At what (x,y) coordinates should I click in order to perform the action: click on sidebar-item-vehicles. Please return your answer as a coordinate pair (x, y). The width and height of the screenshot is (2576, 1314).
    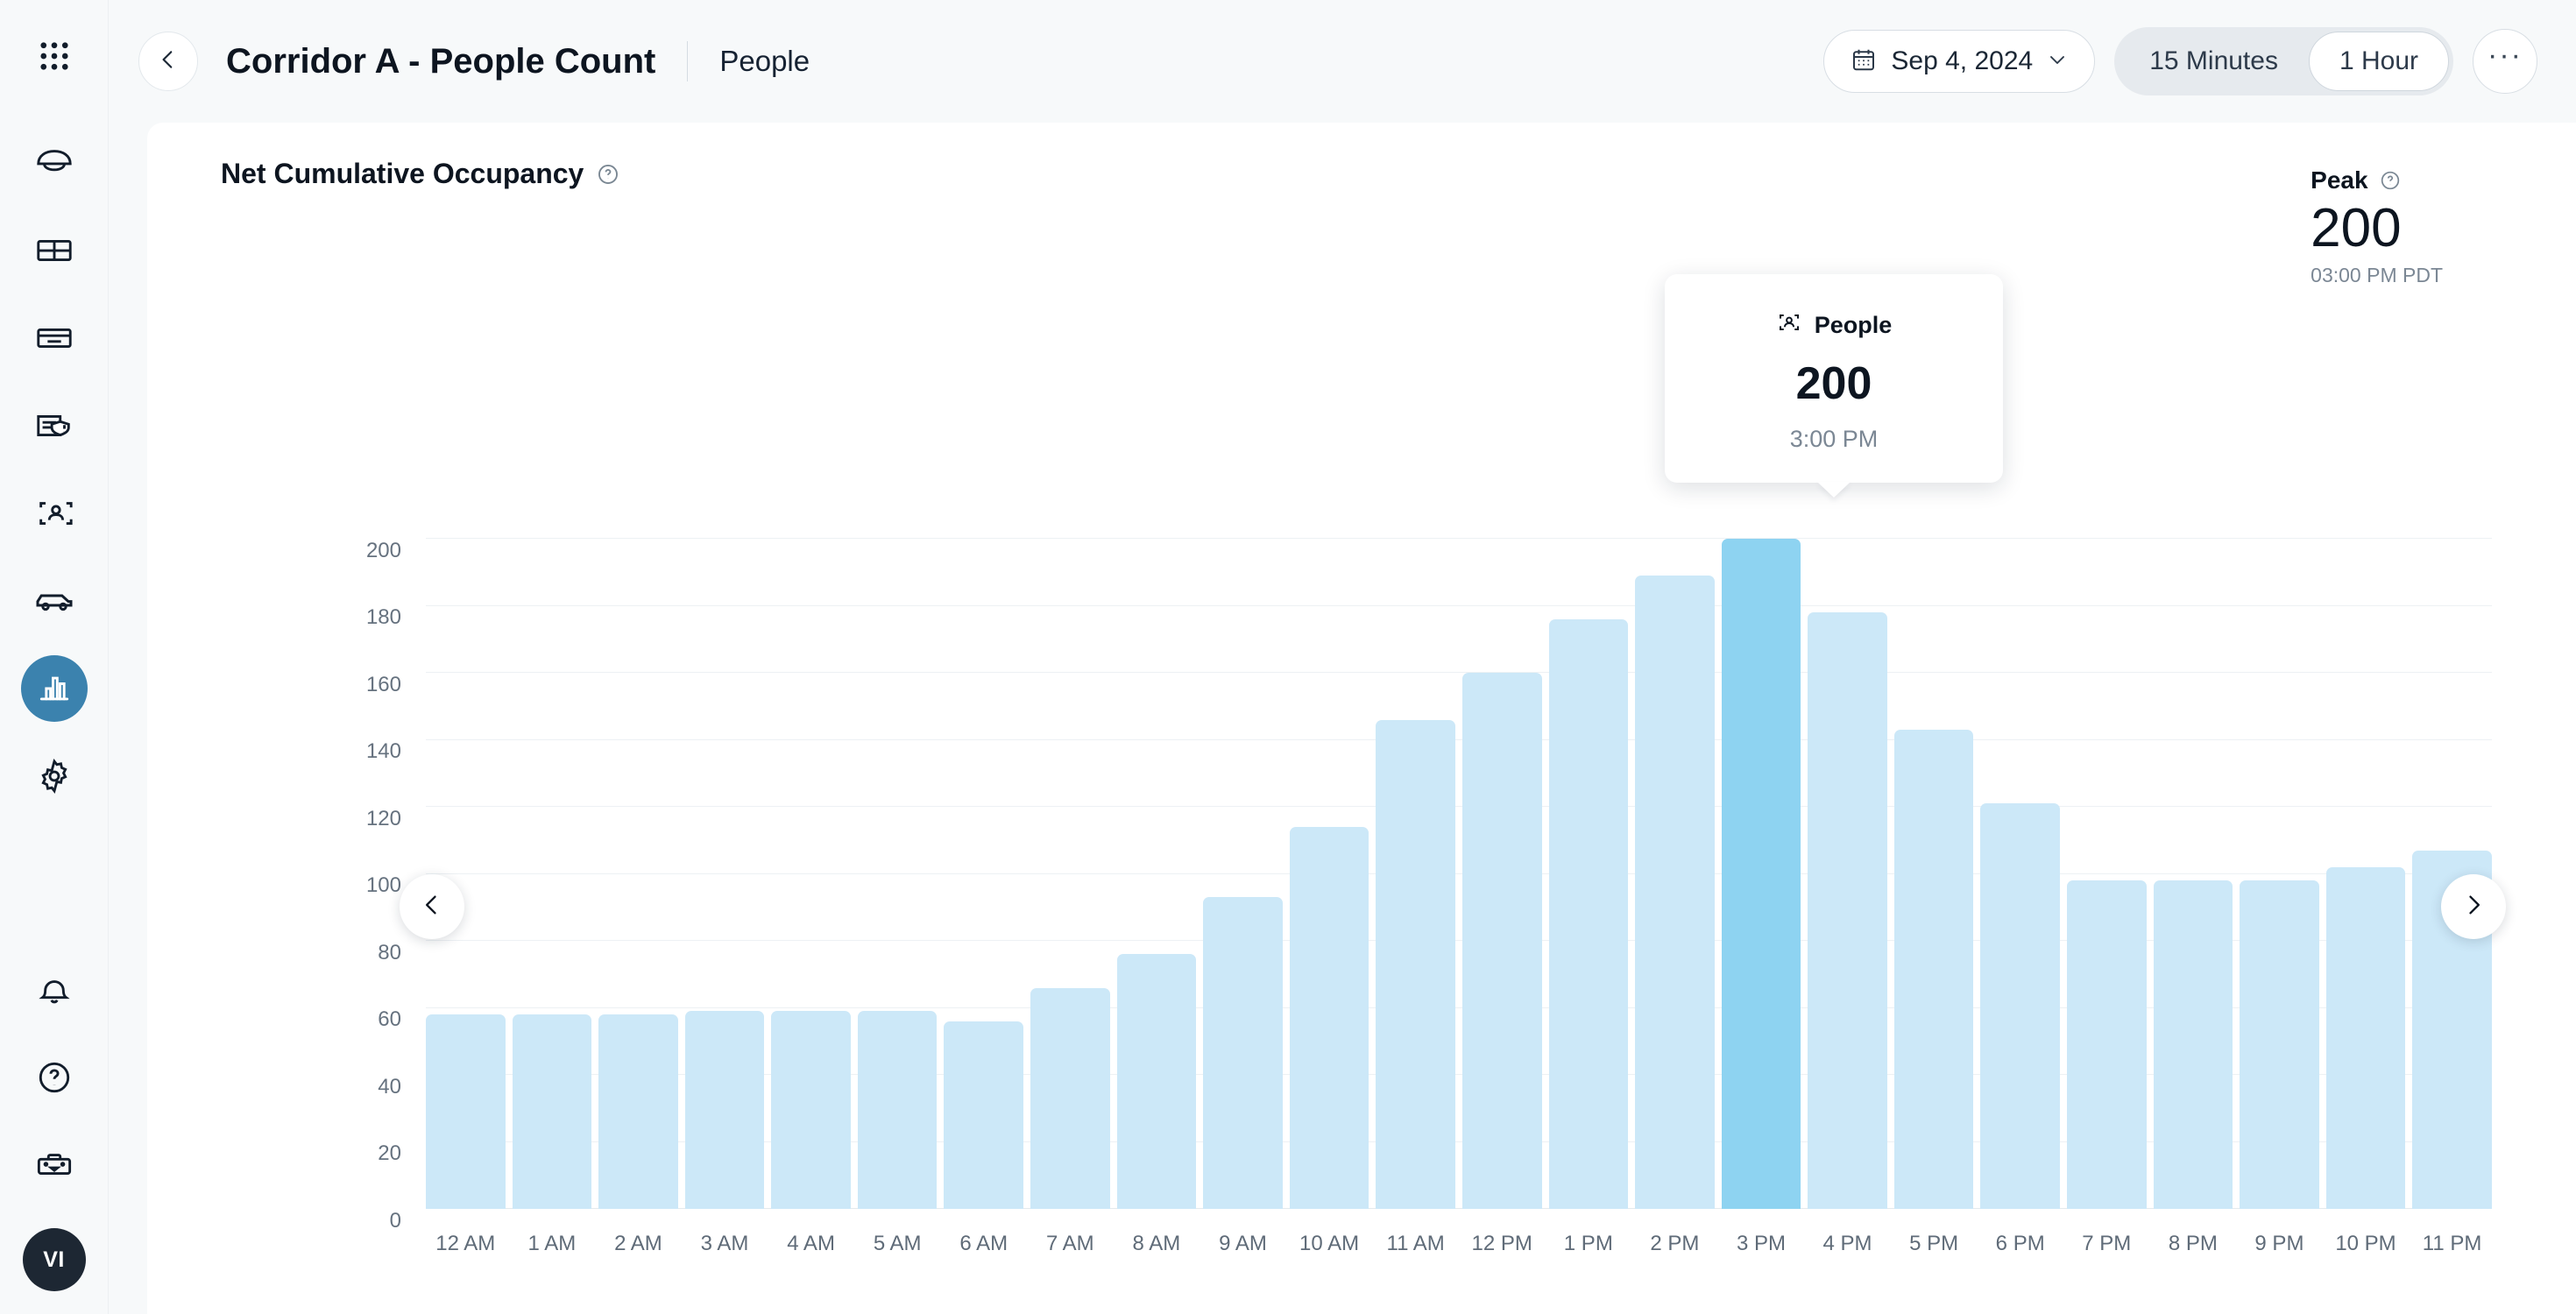
    Looking at the image, I should click on (54, 601).